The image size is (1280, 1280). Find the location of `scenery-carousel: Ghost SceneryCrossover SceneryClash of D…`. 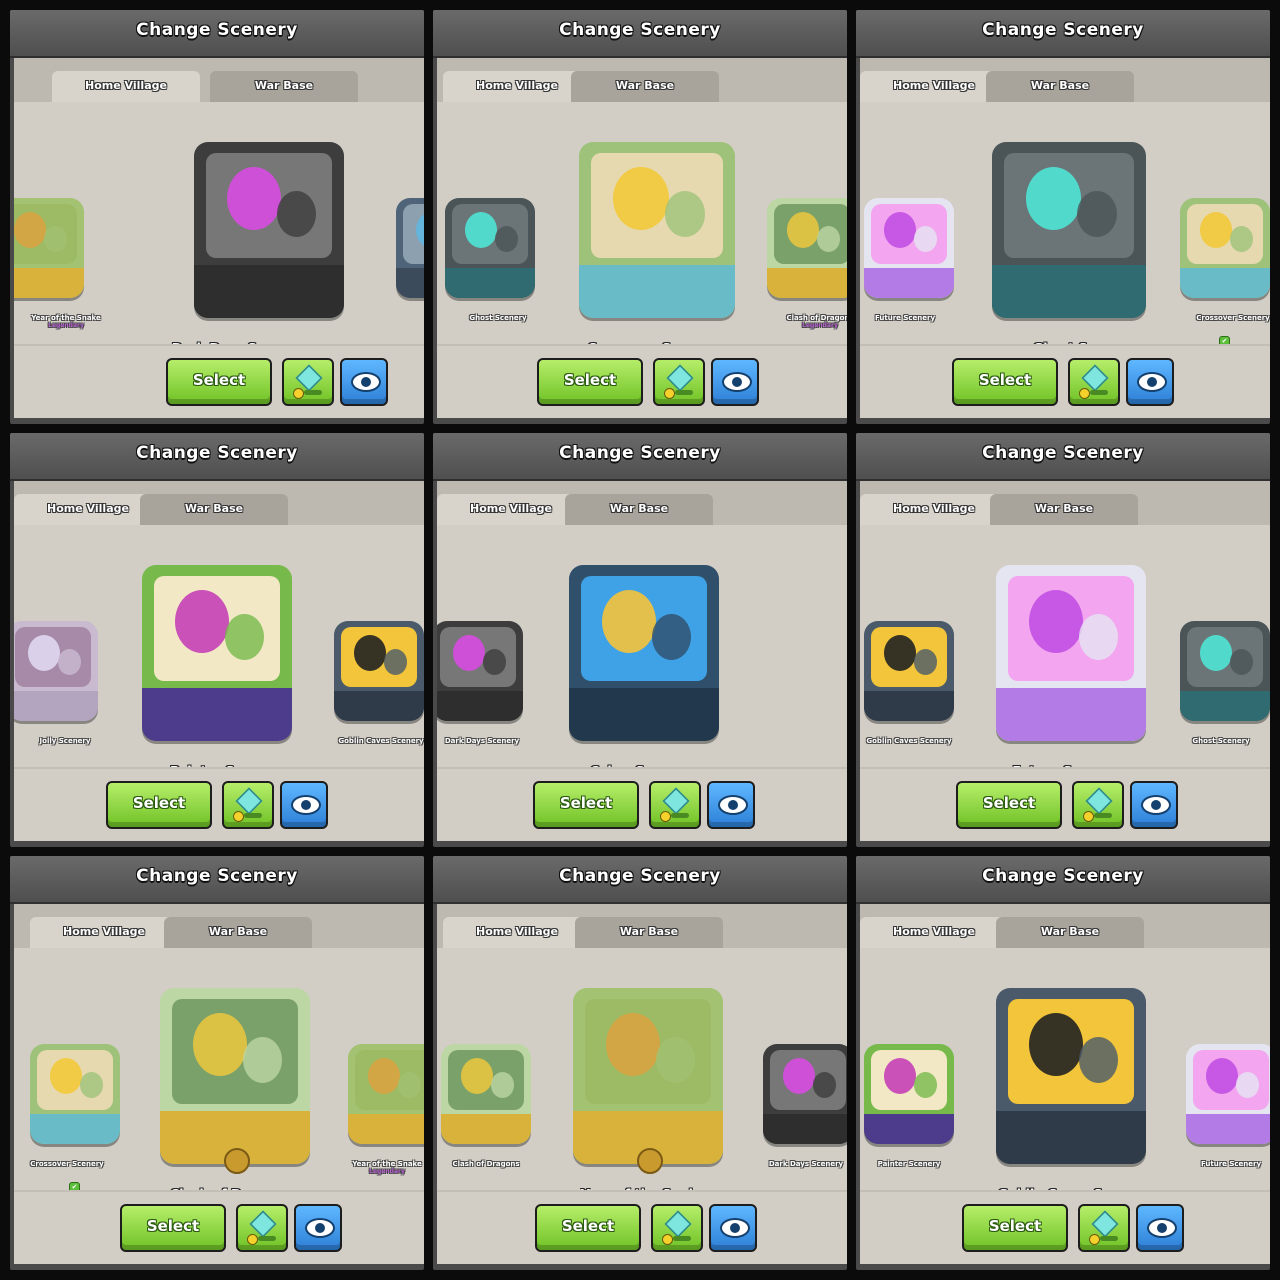

scenery-carousel: Ghost SceneryCrossover SceneryClash of D… is located at coordinates (642, 223).